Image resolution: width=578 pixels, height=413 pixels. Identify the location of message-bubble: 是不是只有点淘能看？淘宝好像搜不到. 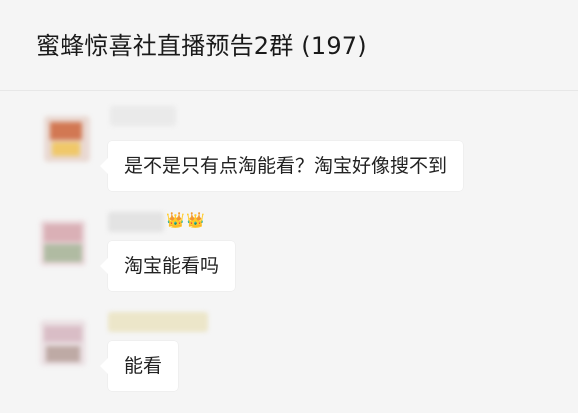
(281, 166).